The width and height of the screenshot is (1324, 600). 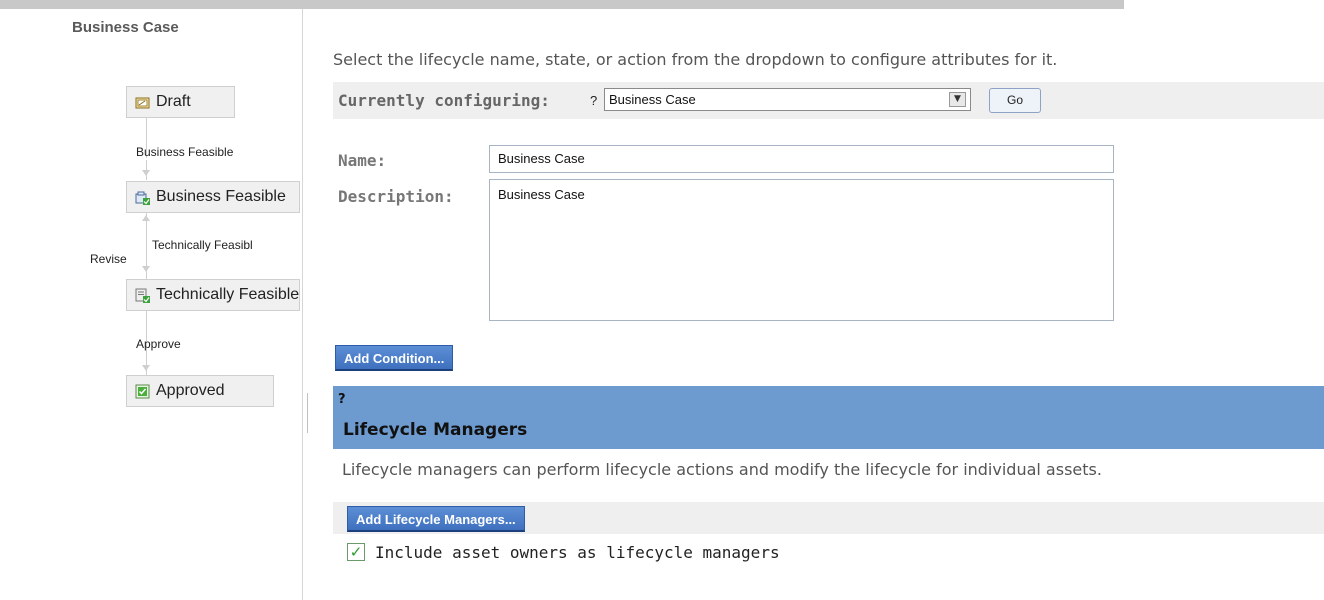 I want to click on state-approved: Approved, so click(x=200, y=391).